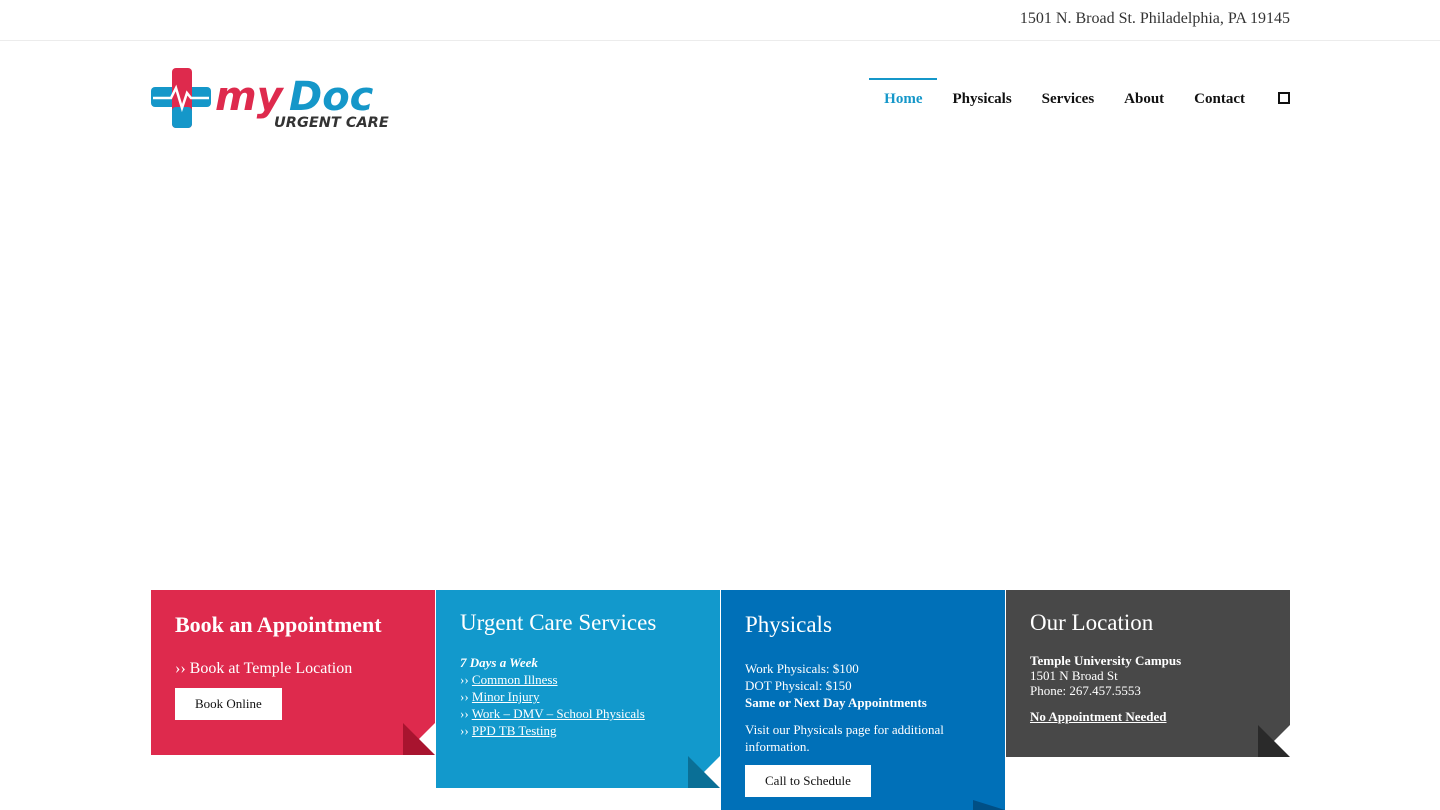  What do you see at coordinates (1085, 690) in the screenshot?
I see `phone-number: Phone: 267.457.5553` at bounding box center [1085, 690].